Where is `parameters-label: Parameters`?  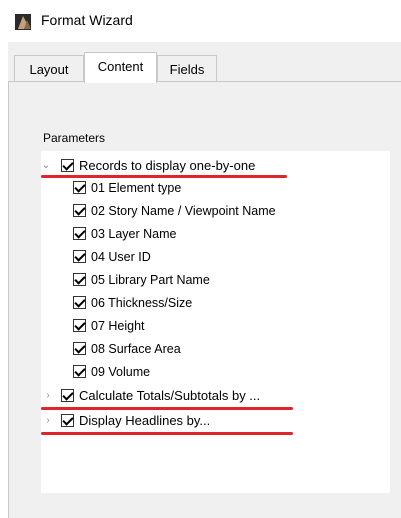 parameters-label: Parameters is located at coordinates (74, 138).